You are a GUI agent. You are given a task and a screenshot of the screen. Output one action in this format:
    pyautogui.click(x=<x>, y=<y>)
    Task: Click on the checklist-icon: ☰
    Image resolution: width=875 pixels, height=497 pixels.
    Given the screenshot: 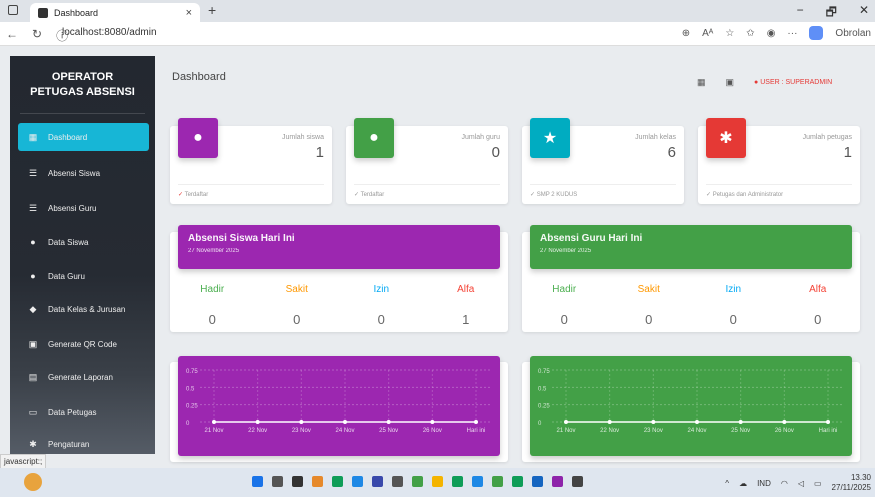 What is the action you would take?
    pyautogui.click(x=33, y=207)
    